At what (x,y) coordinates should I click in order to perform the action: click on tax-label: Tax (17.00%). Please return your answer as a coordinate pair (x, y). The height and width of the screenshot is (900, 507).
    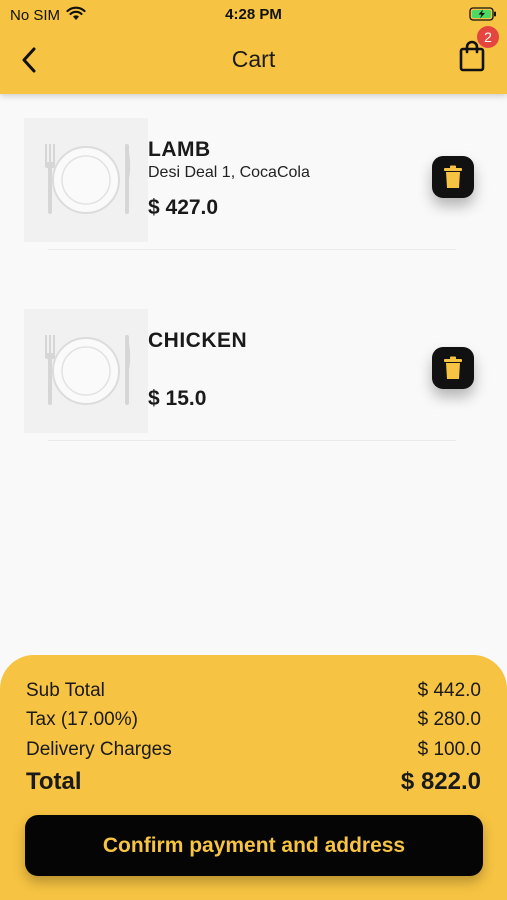
    Looking at the image, I should click on (82, 719).